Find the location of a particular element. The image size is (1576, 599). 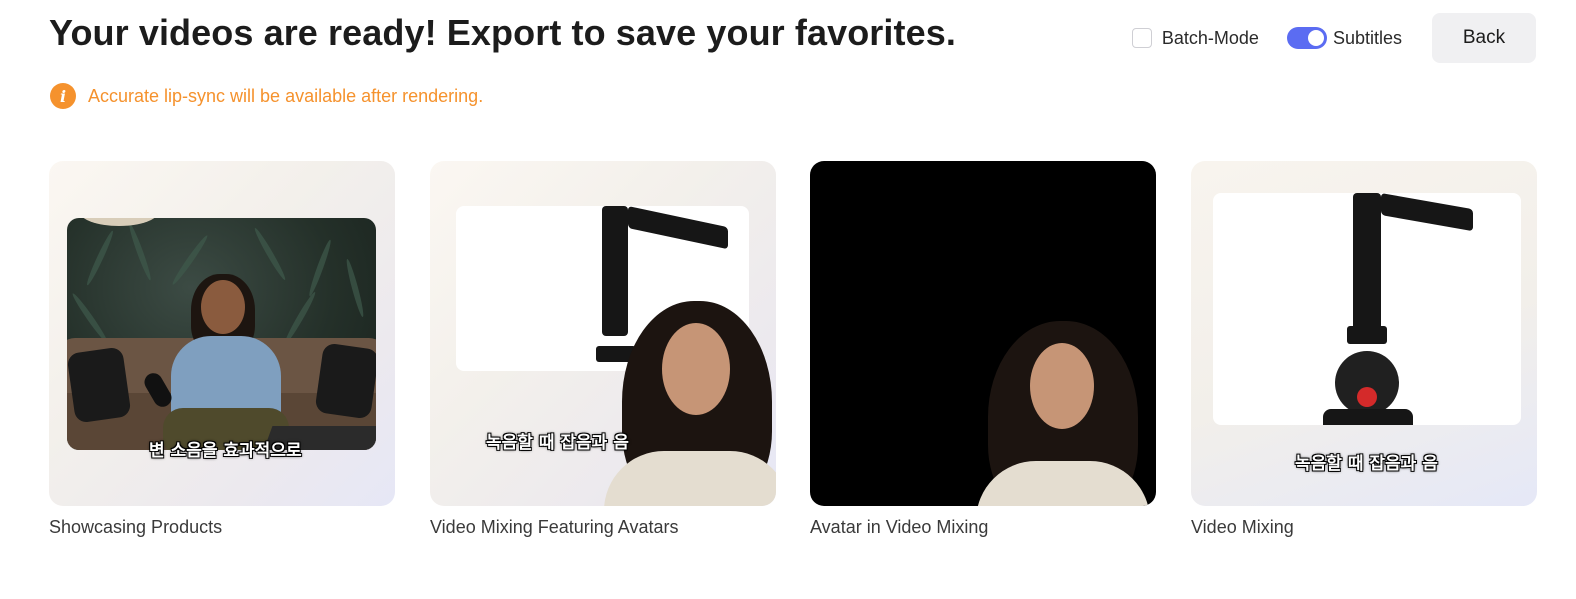

video-title: Showcasing Products is located at coordinates (136, 527).